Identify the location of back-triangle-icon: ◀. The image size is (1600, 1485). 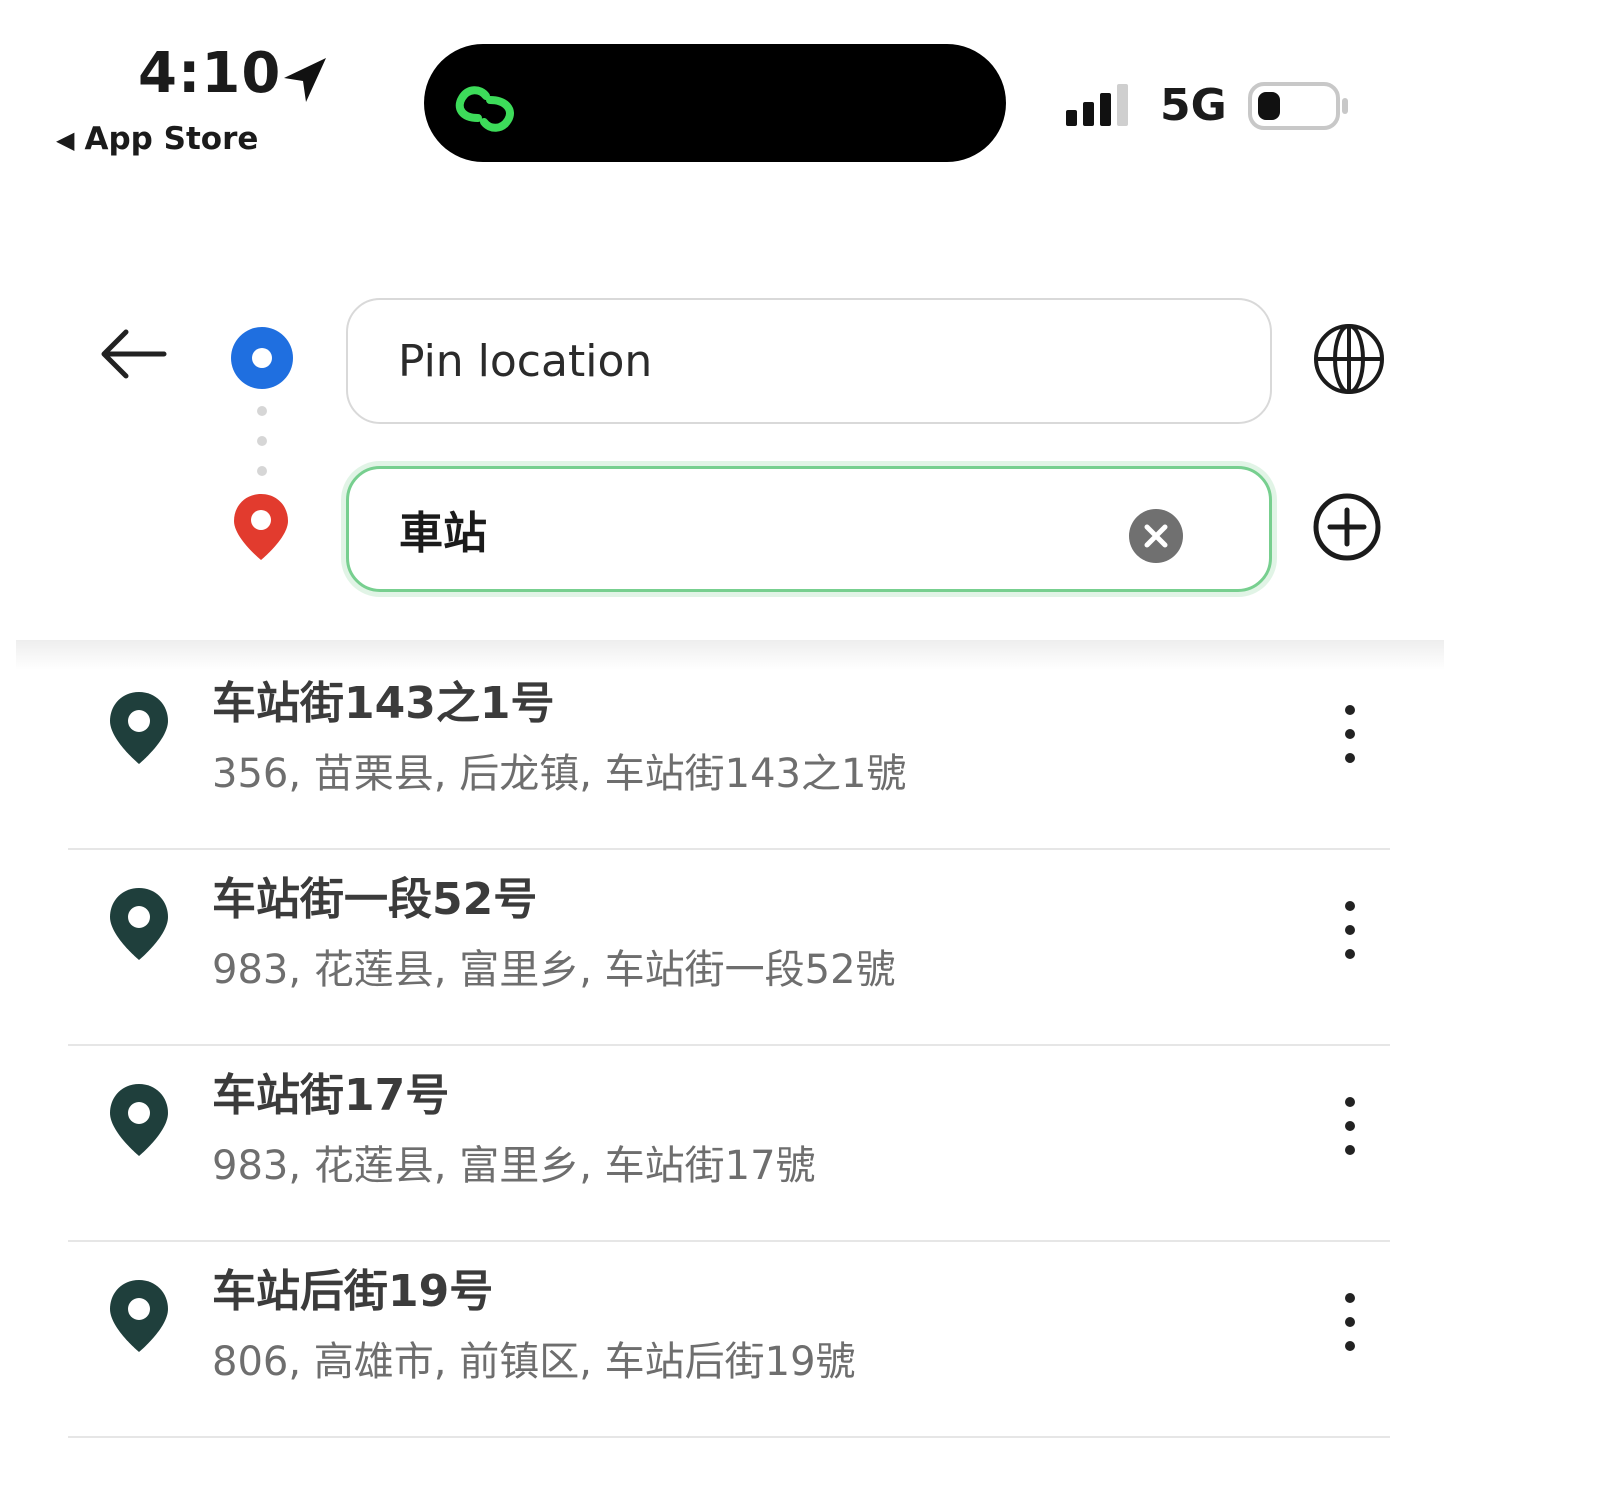
(65, 139).